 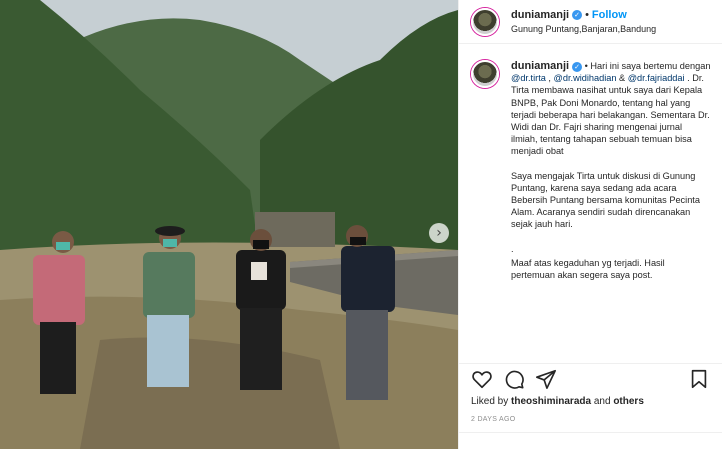 I want to click on carousel-next-button: ›, so click(x=439, y=233).